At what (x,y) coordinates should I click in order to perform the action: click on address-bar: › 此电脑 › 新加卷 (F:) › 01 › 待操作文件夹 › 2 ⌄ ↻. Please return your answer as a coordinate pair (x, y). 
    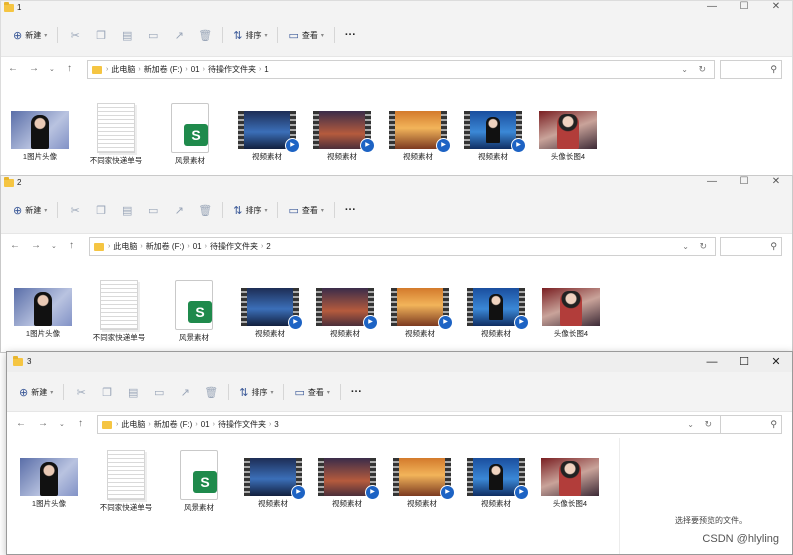
    Looking at the image, I should click on (402, 246).